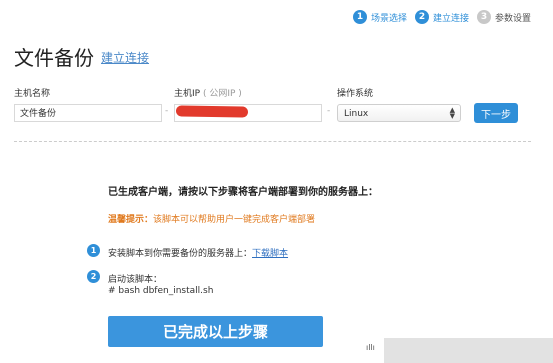  What do you see at coordinates (399, 113) in the screenshot?
I see `os-select: Linux ▲ ▼` at bounding box center [399, 113].